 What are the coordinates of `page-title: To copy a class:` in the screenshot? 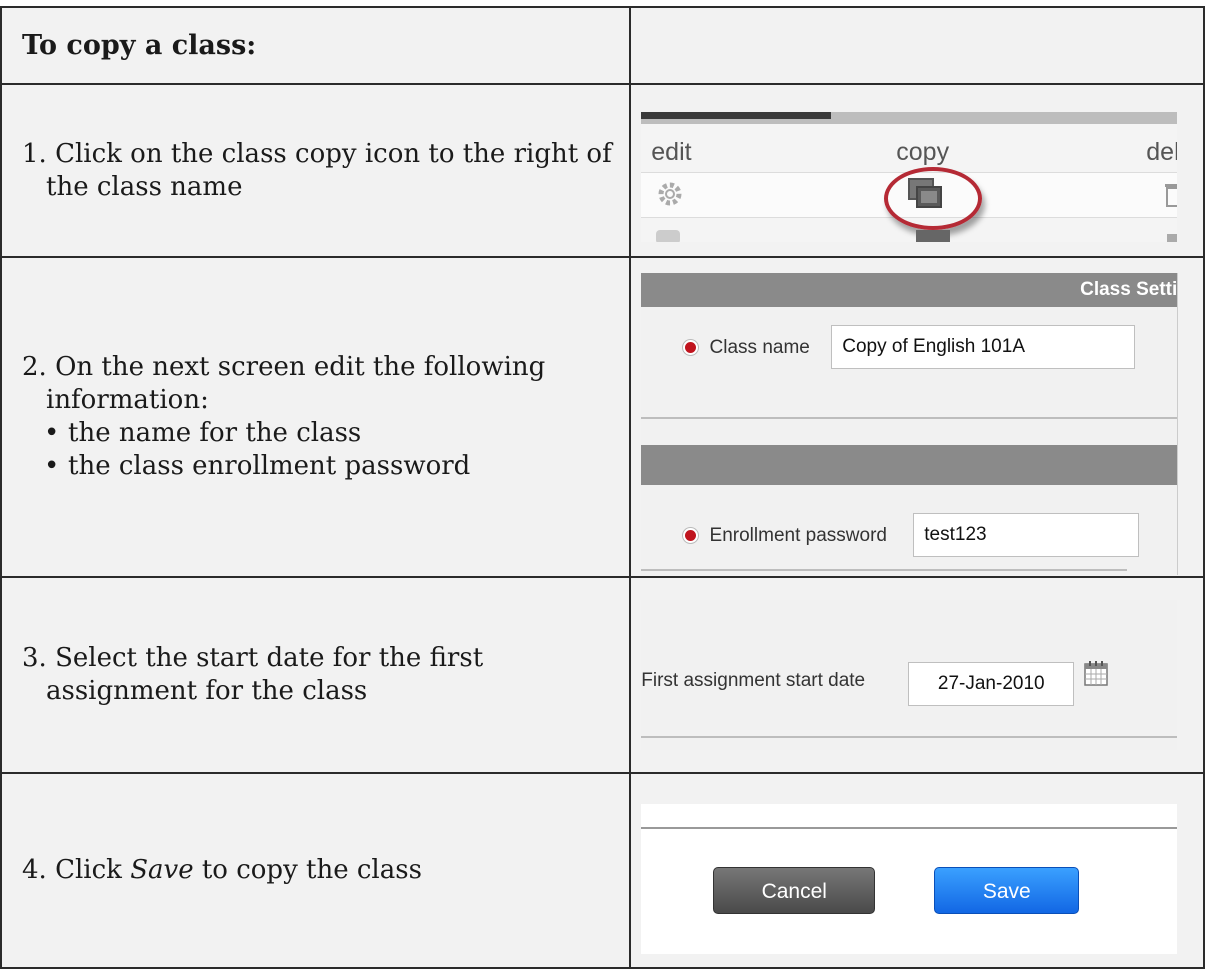 It's located at (139, 45).